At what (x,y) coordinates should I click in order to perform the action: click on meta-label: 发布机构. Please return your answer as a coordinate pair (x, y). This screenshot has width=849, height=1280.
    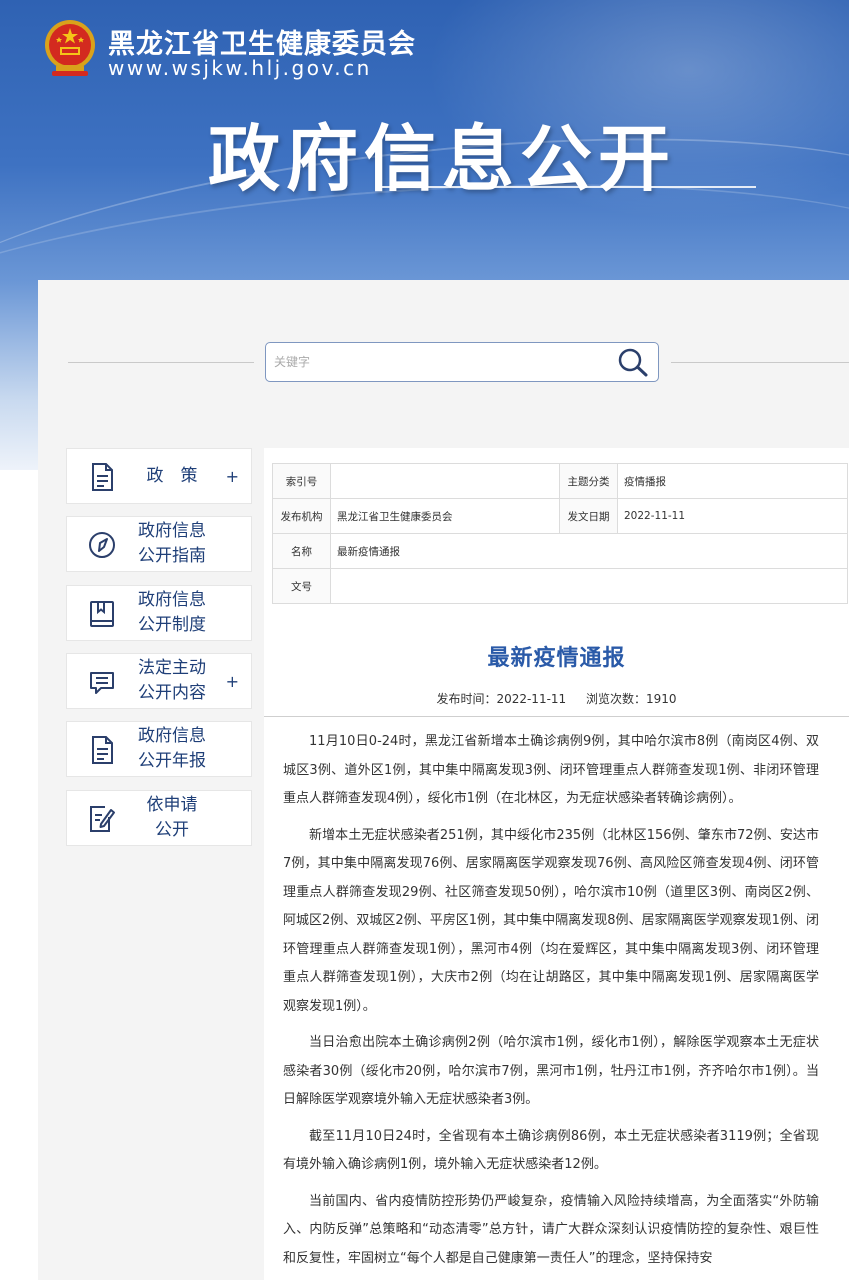
    Looking at the image, I should click on (301, 516).